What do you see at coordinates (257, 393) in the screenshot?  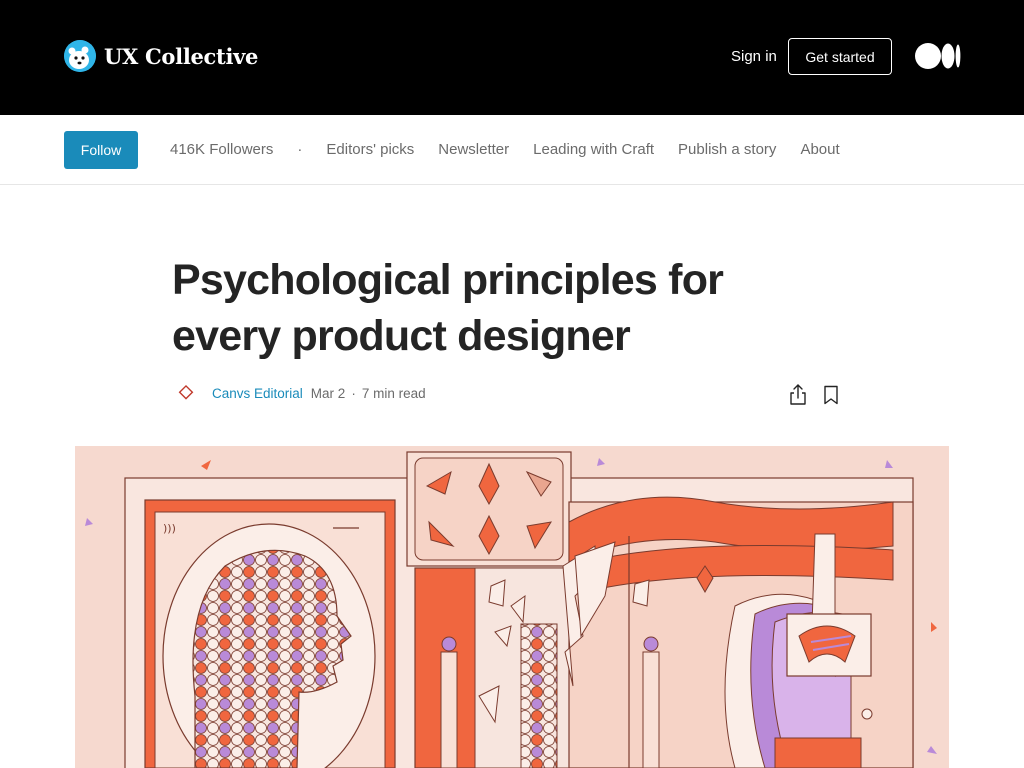 I see `author-name: Canvs Editorial` at bounding box center [257, 393].